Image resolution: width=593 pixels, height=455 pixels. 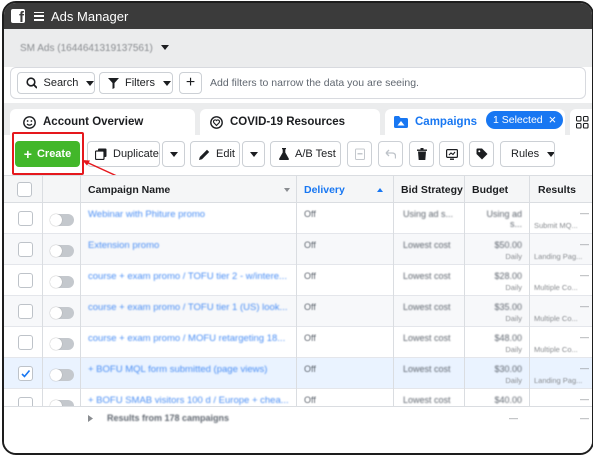 I want to click on campaign-name-link: + BOFU MQL form submitted (page views), so click(x=177, y=369).